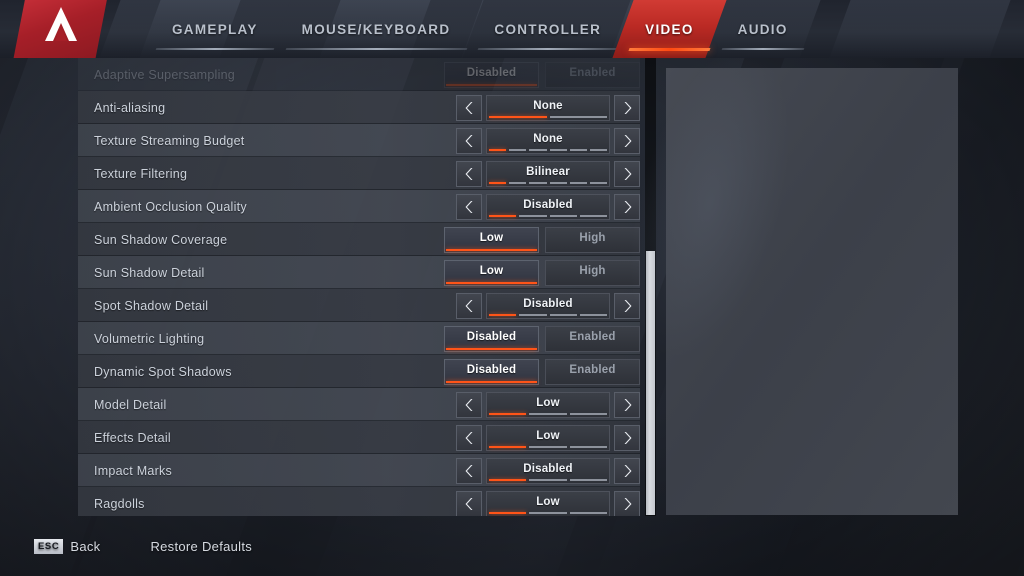  I want to click on setting-row: Texture Streaming Budget None, so click(359, 140).